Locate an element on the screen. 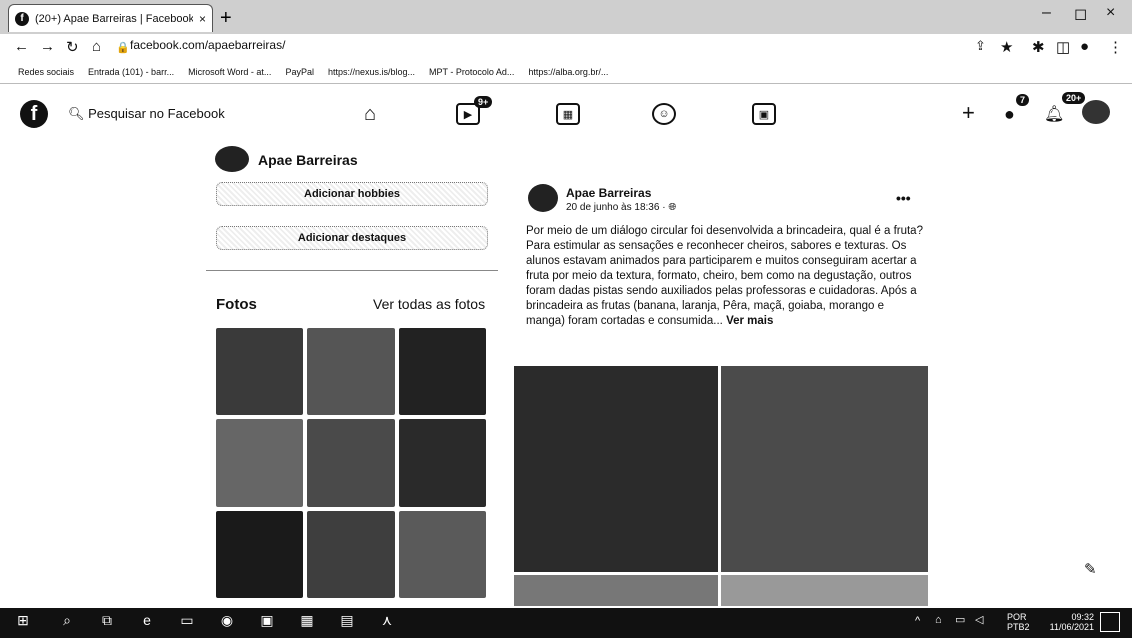  new-tab-button: + is located at coordinates (231, 19).